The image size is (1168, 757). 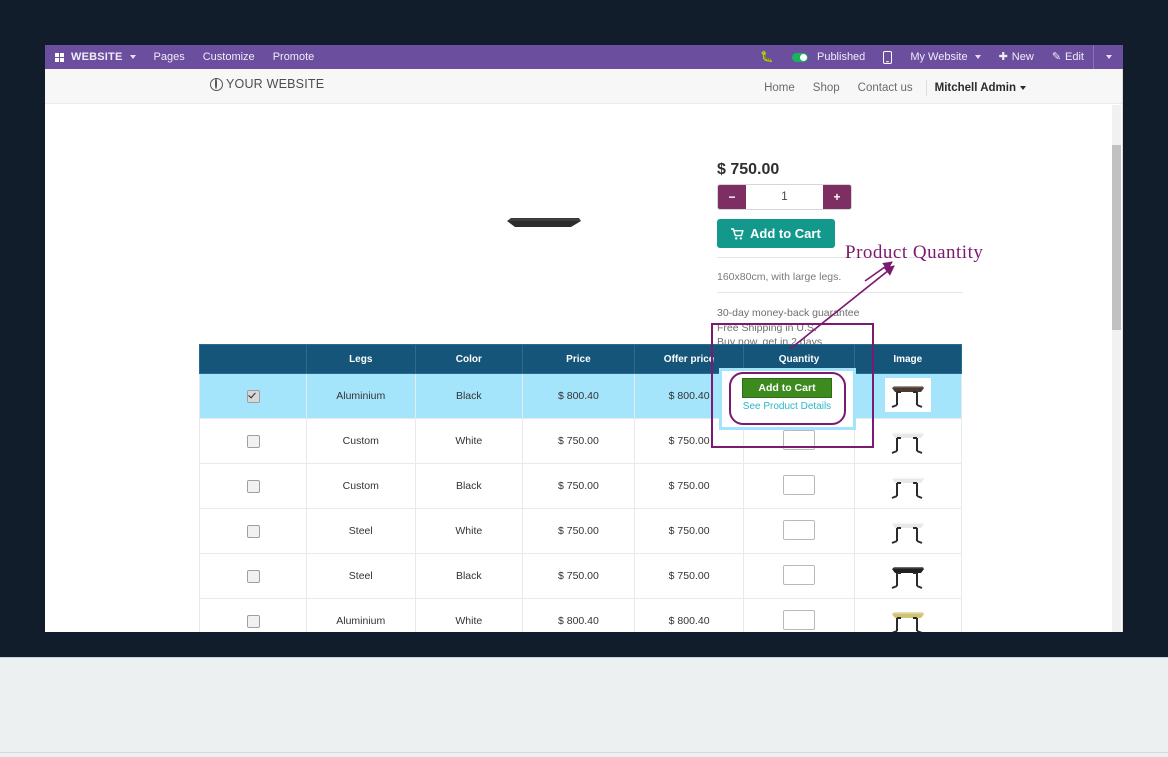 What do you see at coordinates (908, 486) in the screenshot?
I see `desk-white-top-icon` at bounding box center [908, 486].